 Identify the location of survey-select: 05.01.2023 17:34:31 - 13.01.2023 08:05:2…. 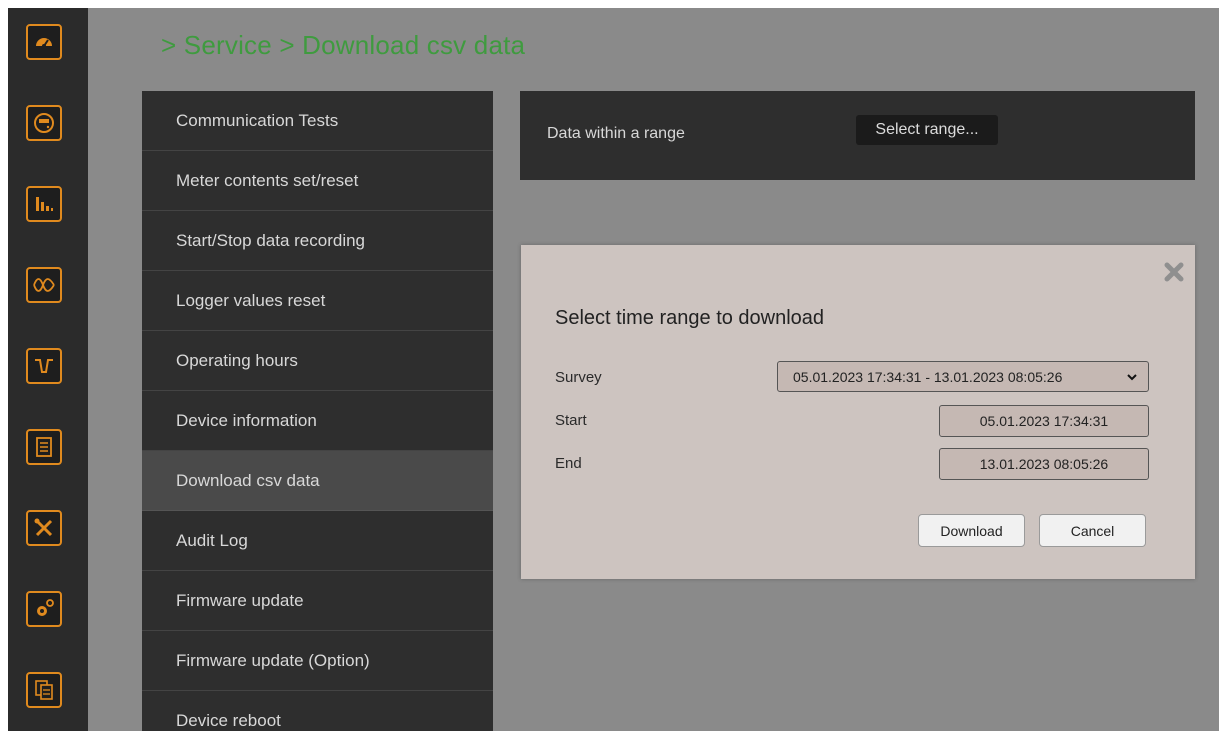
(963, 376).